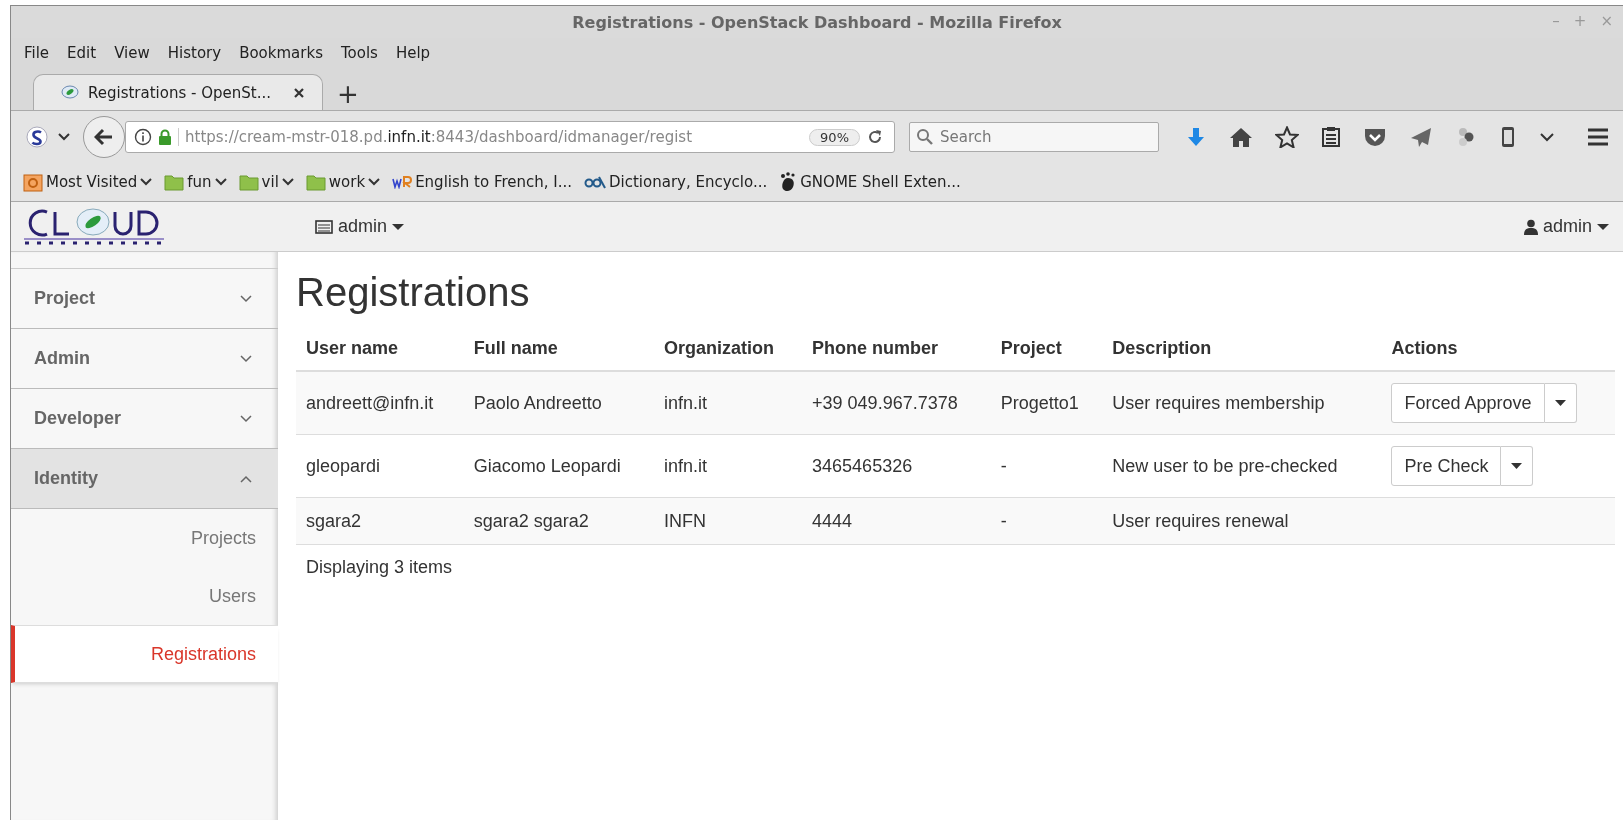 The width and height of the screenshot is (1623, 820). I want to click on cloud-icon, so click(70, 92).